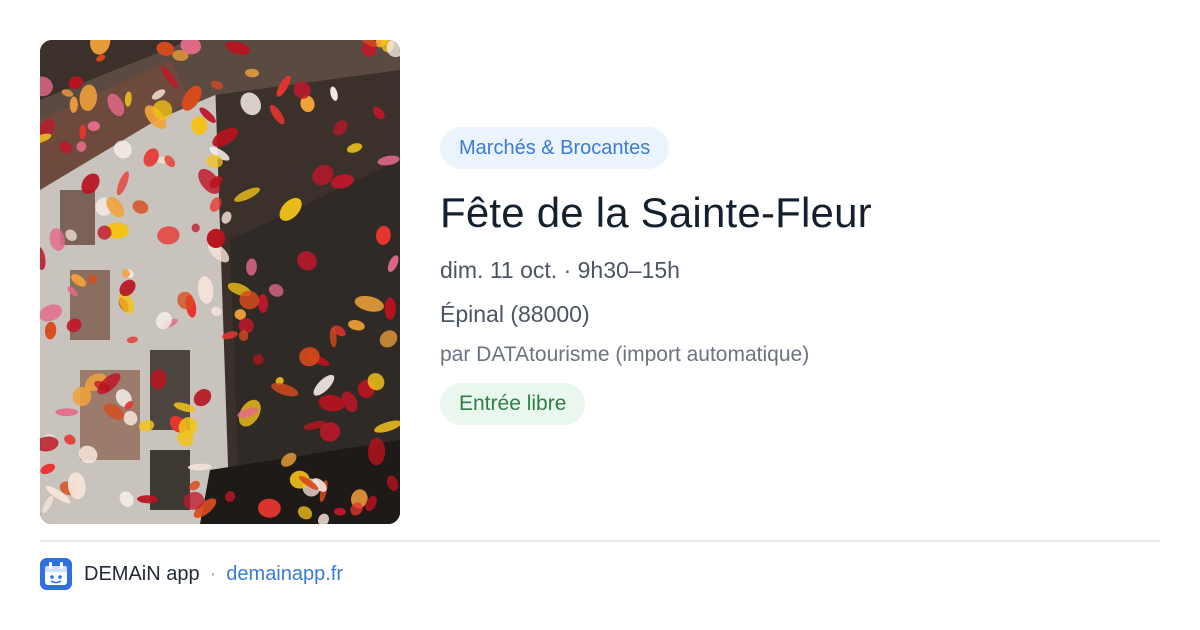 This screenshot has height=630, width=1200. I want to click on footer: DEMAiN app · demainapp.fr, so click(191, 574).